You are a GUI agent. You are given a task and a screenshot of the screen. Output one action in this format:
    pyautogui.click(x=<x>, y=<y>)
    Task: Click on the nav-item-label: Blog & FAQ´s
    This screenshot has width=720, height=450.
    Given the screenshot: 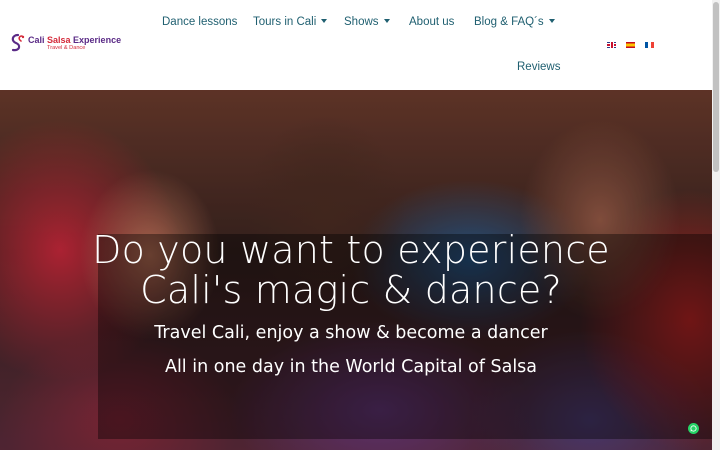 What is the action you would take?
    pyautogui.click(x=509, y=22)
    